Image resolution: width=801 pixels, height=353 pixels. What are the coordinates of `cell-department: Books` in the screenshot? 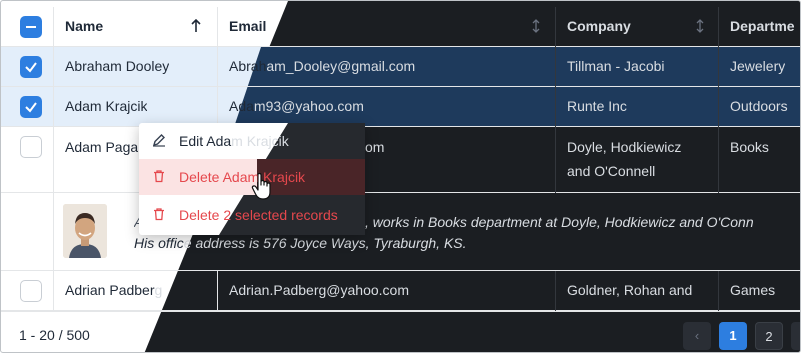 It's located at (749, 147).